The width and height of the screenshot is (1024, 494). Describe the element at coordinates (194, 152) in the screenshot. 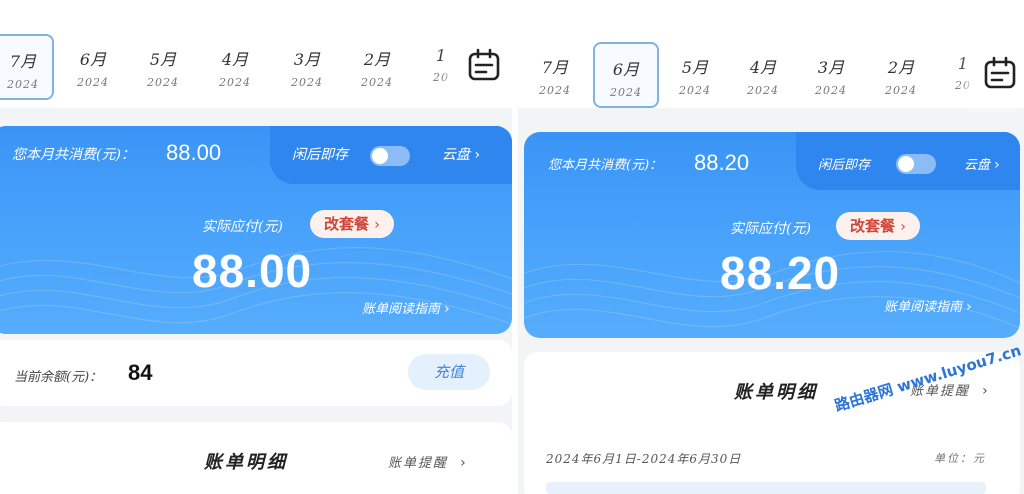

I see `monthly-total-amount: 88.00` at that location.